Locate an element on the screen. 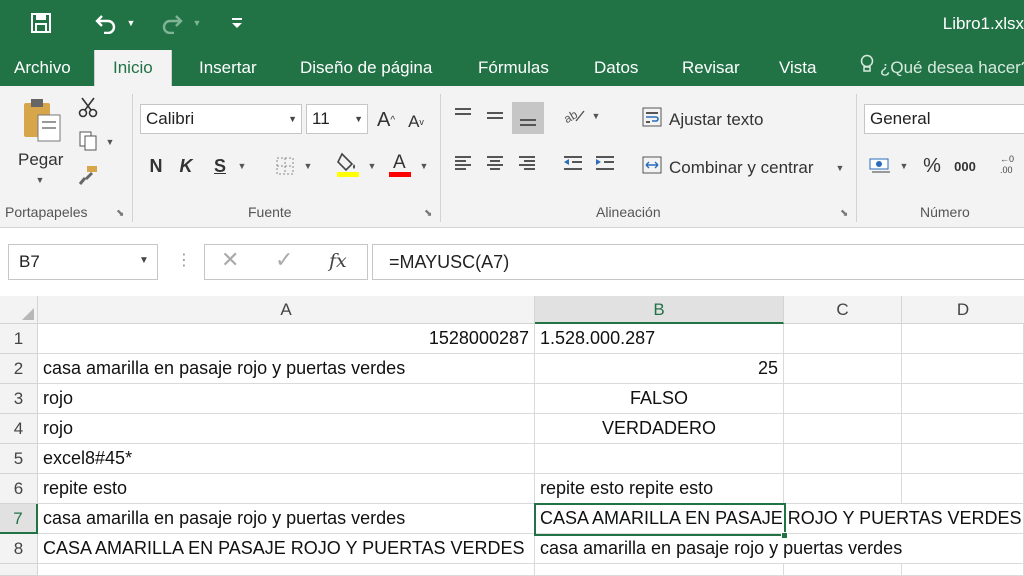  cell-d2 is located at coordinates (963, 369).